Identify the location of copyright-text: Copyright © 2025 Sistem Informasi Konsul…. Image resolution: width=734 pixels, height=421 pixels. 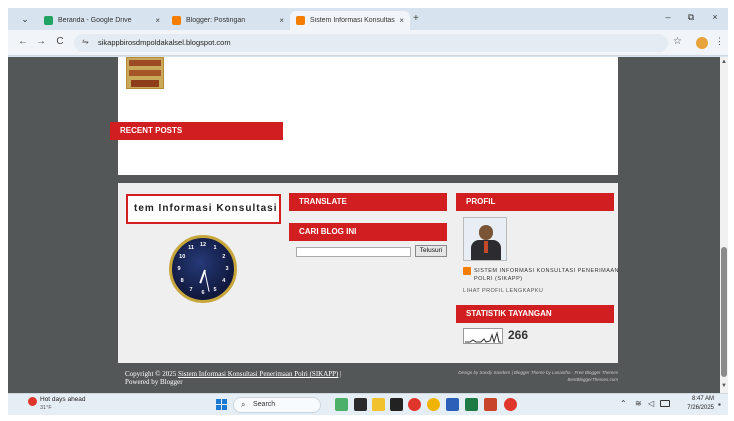
(233, 374).